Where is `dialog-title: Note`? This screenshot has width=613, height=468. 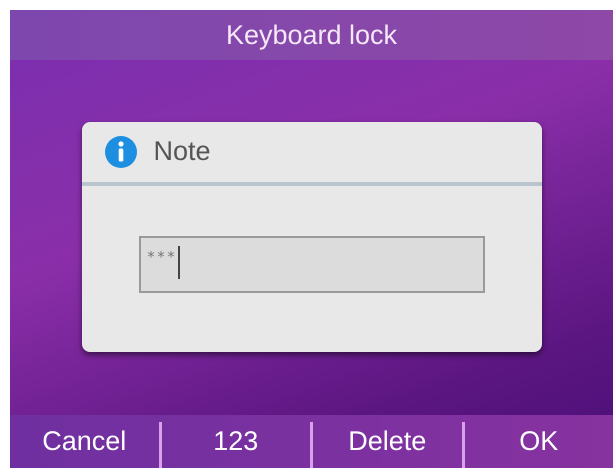 dialog-title: Note is located at coordinates (182, 151).